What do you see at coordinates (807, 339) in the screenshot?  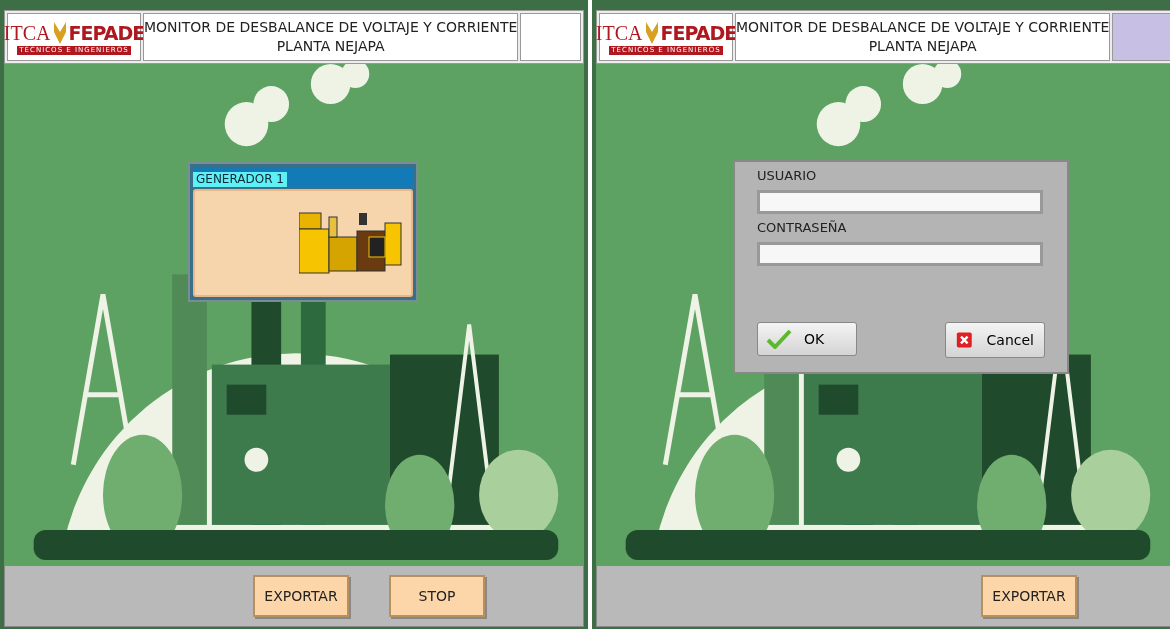 I see `ok-button: OK` at bounding box center [807, 339].